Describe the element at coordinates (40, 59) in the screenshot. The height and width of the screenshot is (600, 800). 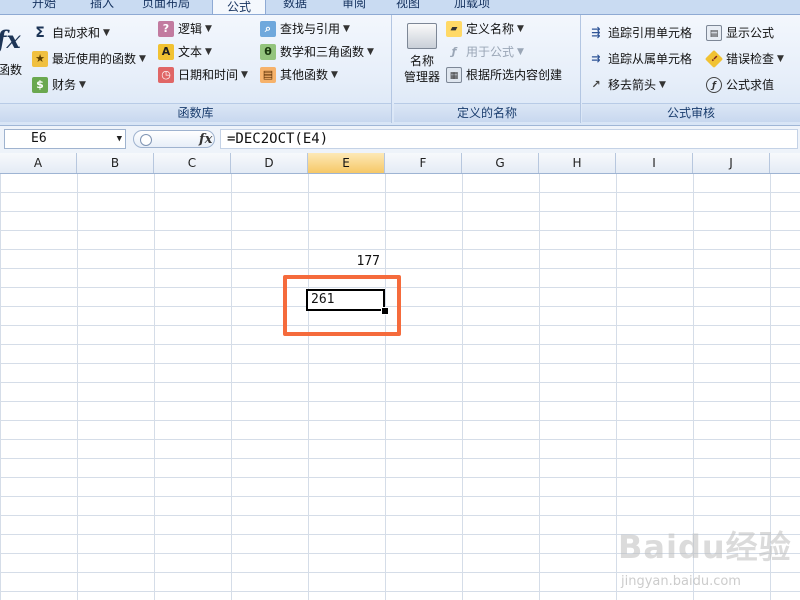
I see `recent-book-icon: ★` at that location.